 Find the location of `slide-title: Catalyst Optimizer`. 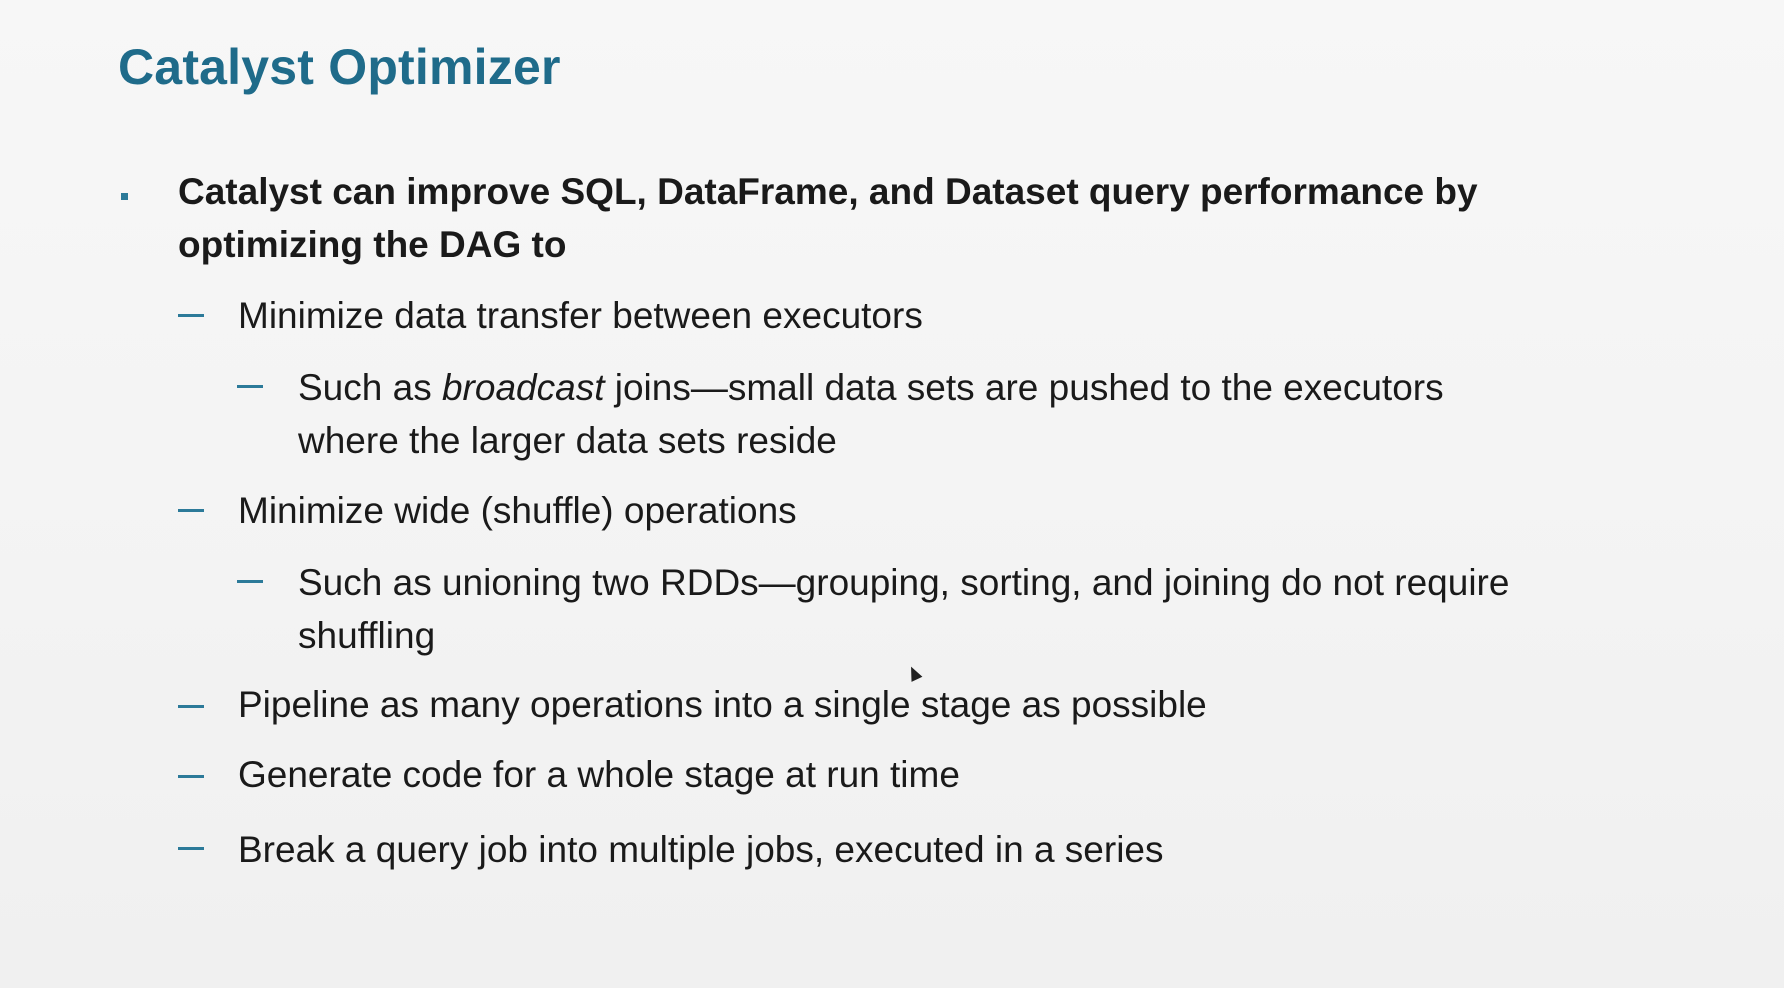

slide-title: Catalyst Optimizer is located at coordinates (339, 67).